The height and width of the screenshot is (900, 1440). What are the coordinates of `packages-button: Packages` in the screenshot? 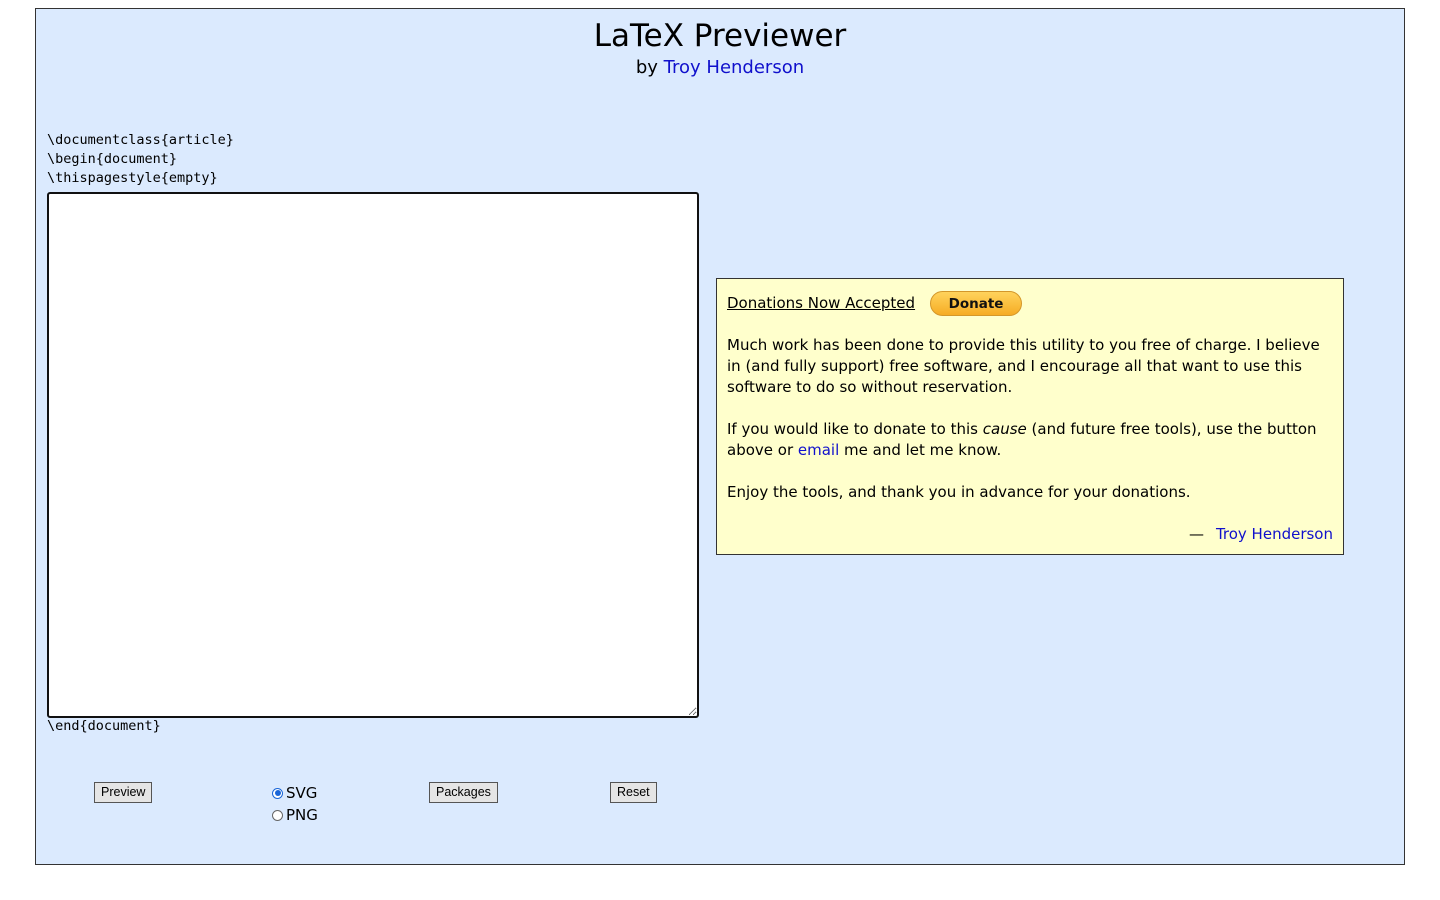 It's located at (463, 792).